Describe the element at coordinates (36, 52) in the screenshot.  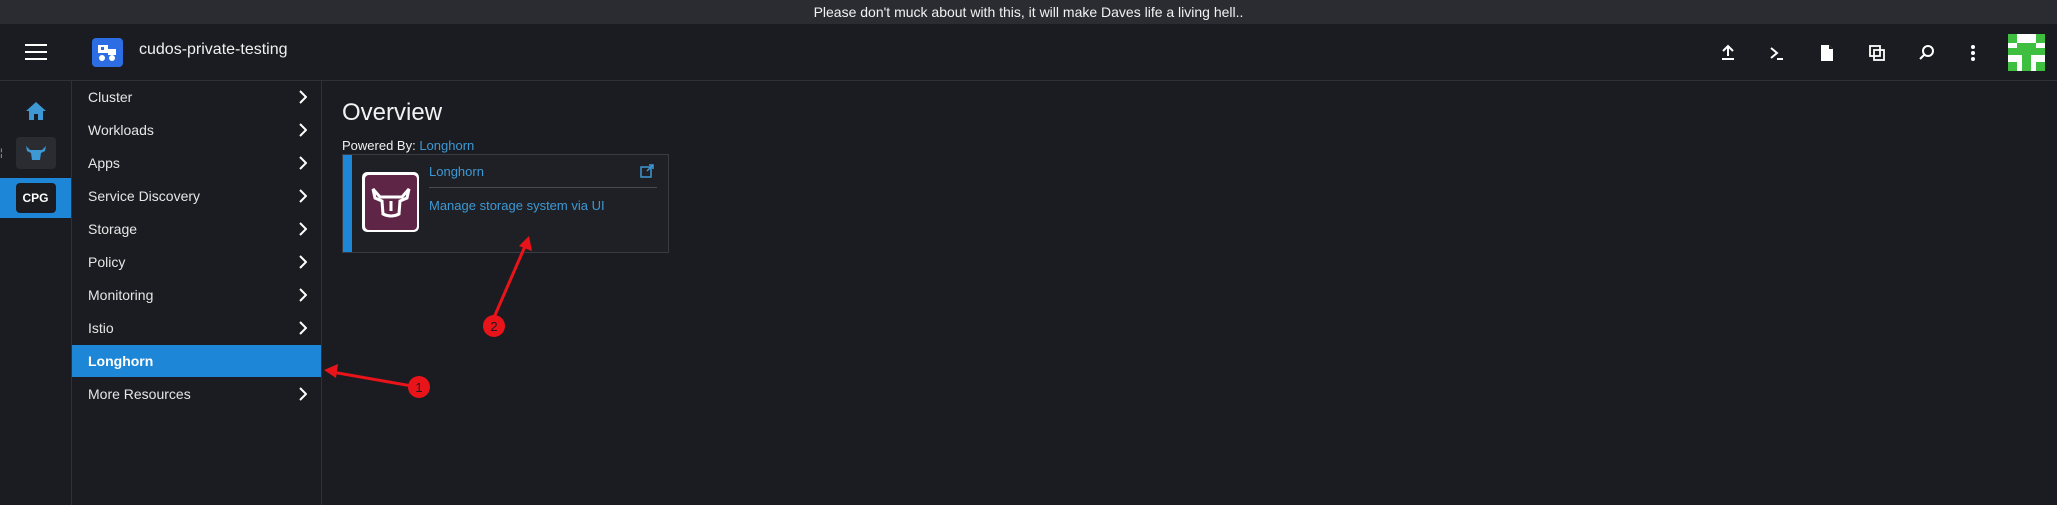
I see `menu-icon` at that location.